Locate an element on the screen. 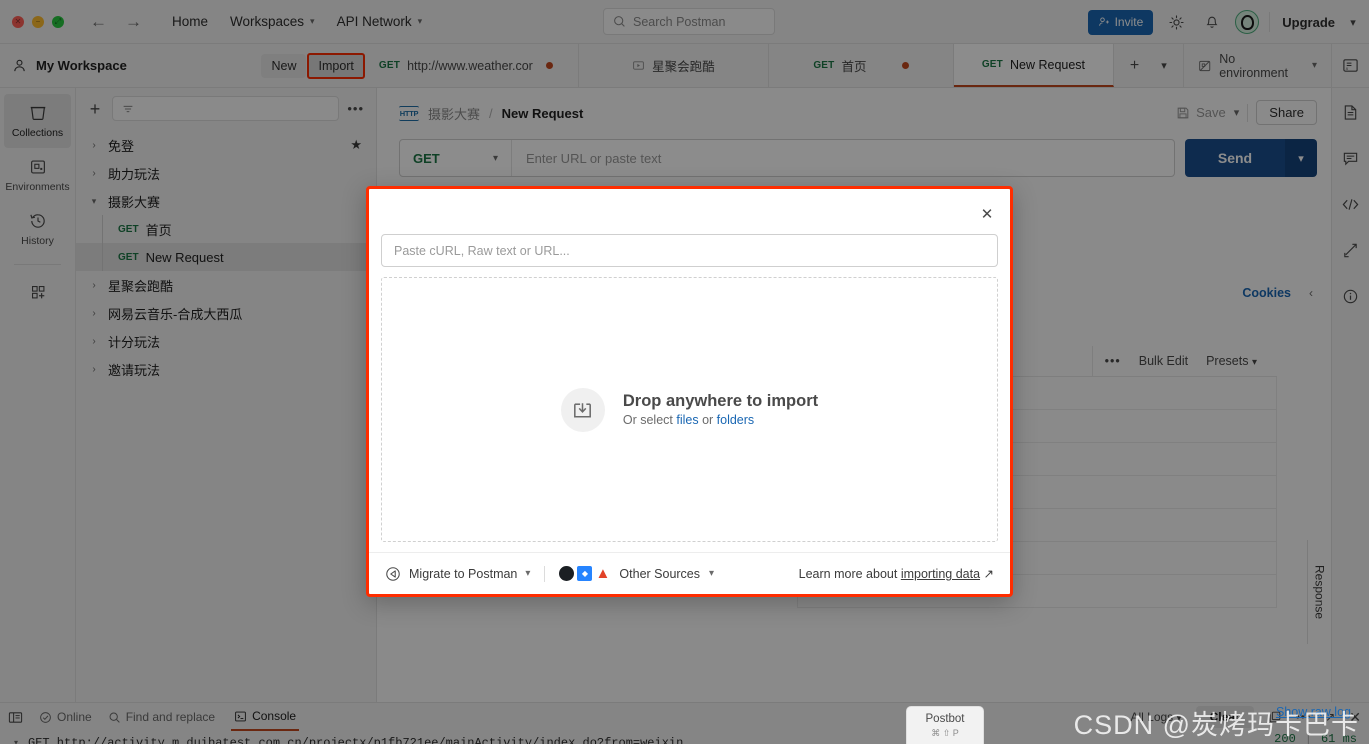  dropzone-subtitle: Or select files or folders is located at coordinates (720, 420).